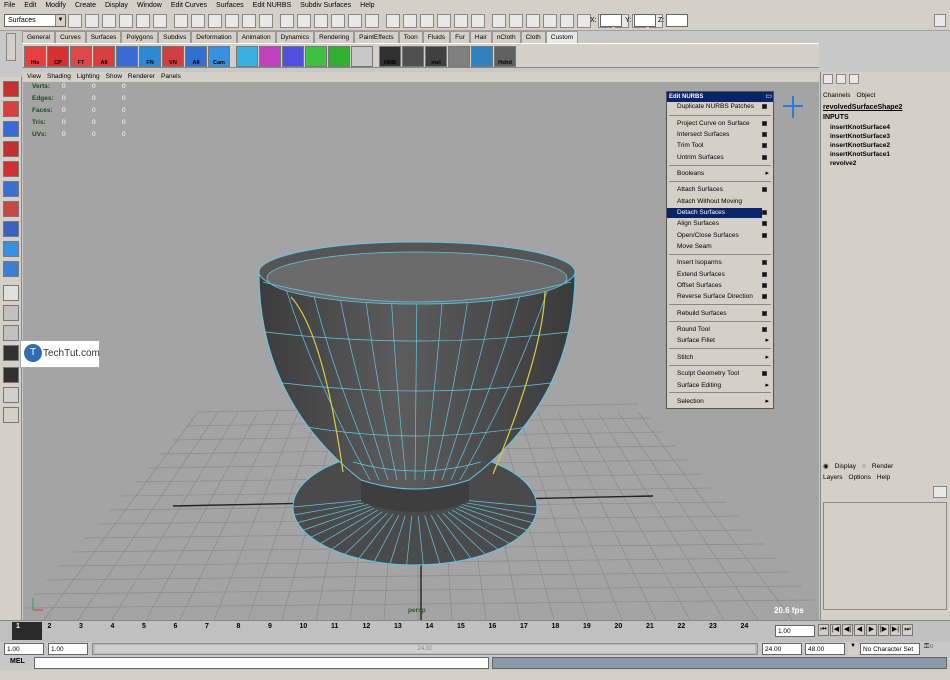 This screenshot has height=680, width=950. What do you see at coordinates (68, 649) in the screenshot?
I see `playback-start-field: 1.00` at bounding box center [68, 649].